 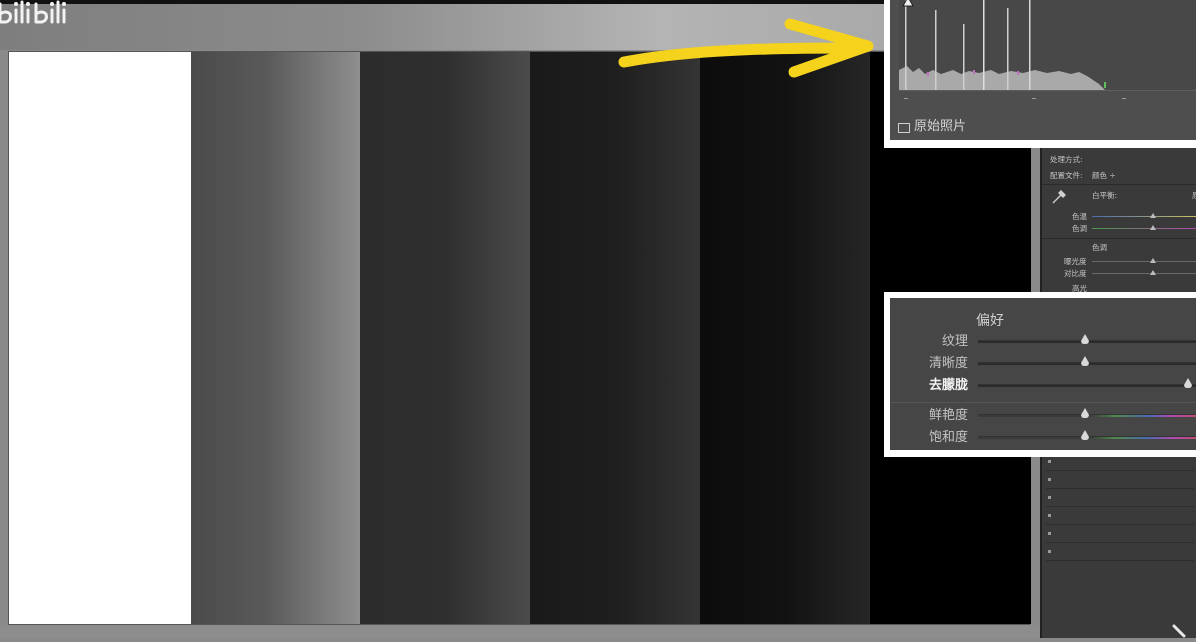 What do you see at coordinates (1099, 247) in the screenshot?
I see `tone-header: 色调` at bounding box center [1099, 247].